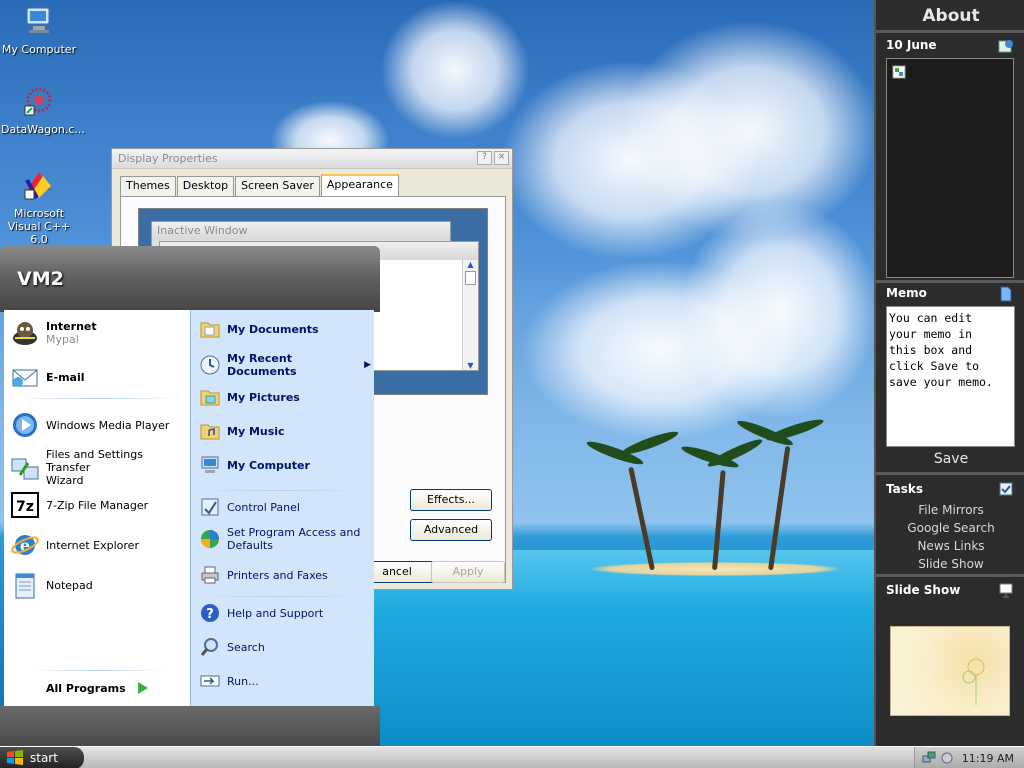  What do you see at coordinates (906, 293) in the screenshot?
I see `memo-header: Memo` at bounding box center [906, 293].